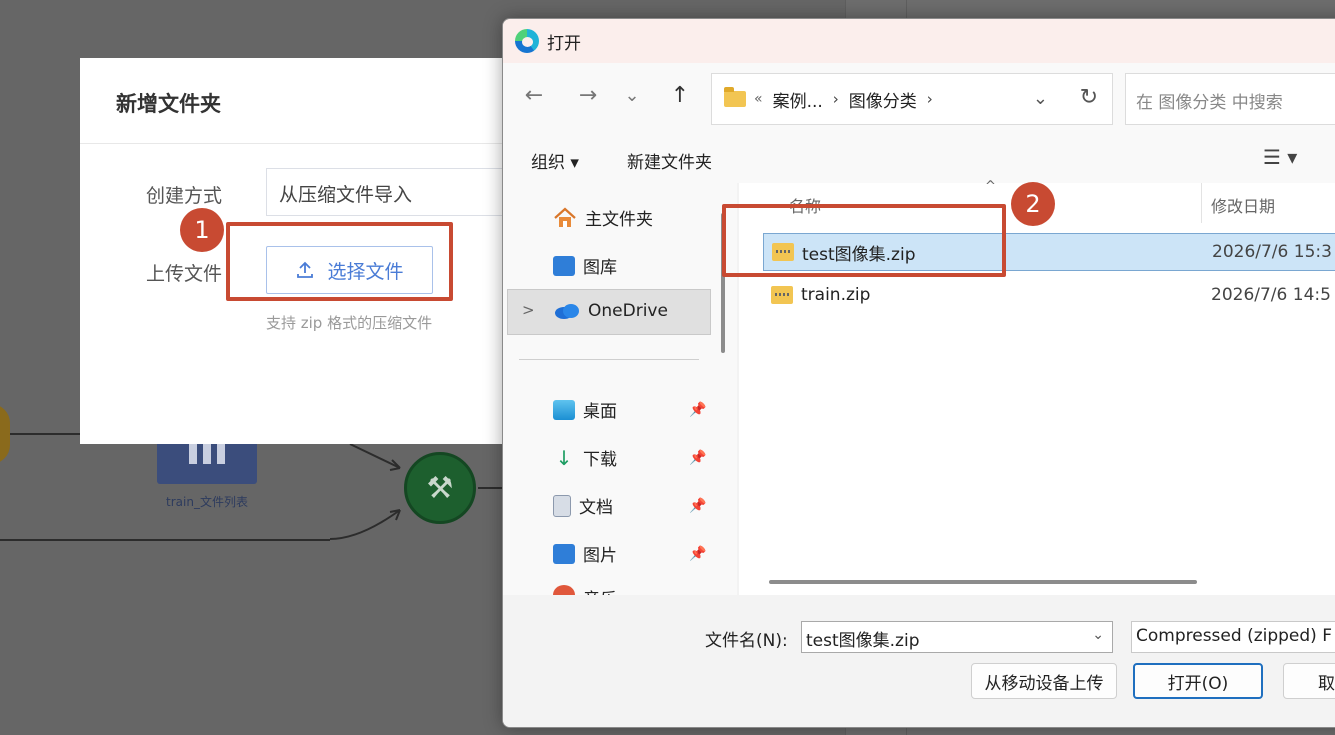 This screenshot has height=735, width=1335. What do you see at coordinates (983, 582) in the screenshot?
I see `horizontal-scrollbar` at bounding box center [983, 582].